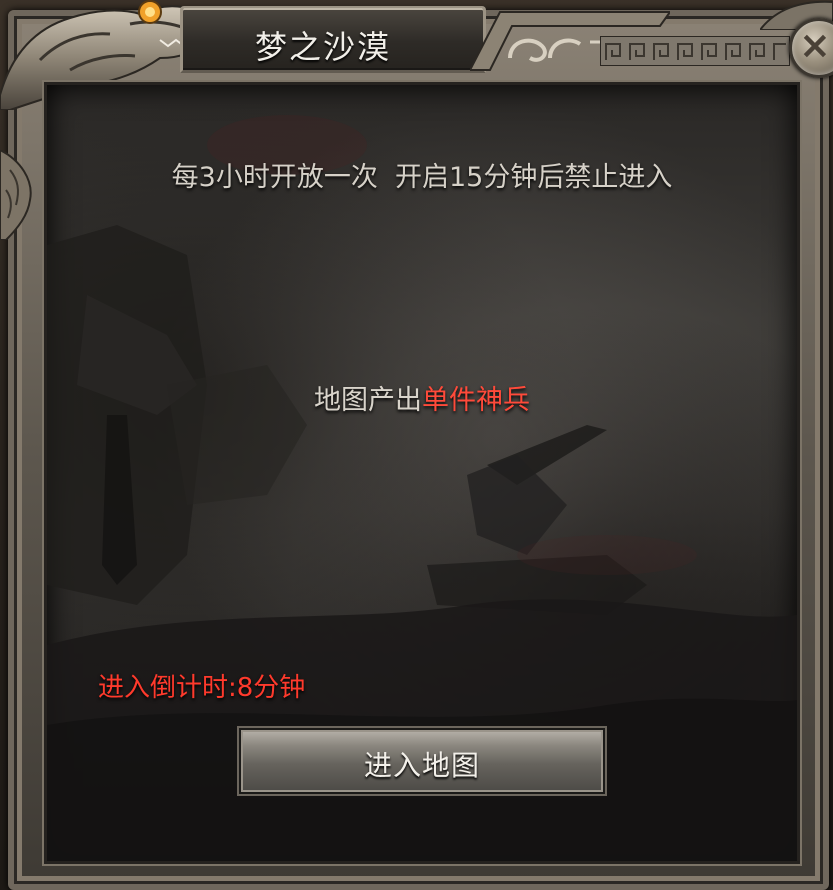 The width and height of the screenshot is (833, 890). I want to click on claw-ornament-icon, so click(16, 195).